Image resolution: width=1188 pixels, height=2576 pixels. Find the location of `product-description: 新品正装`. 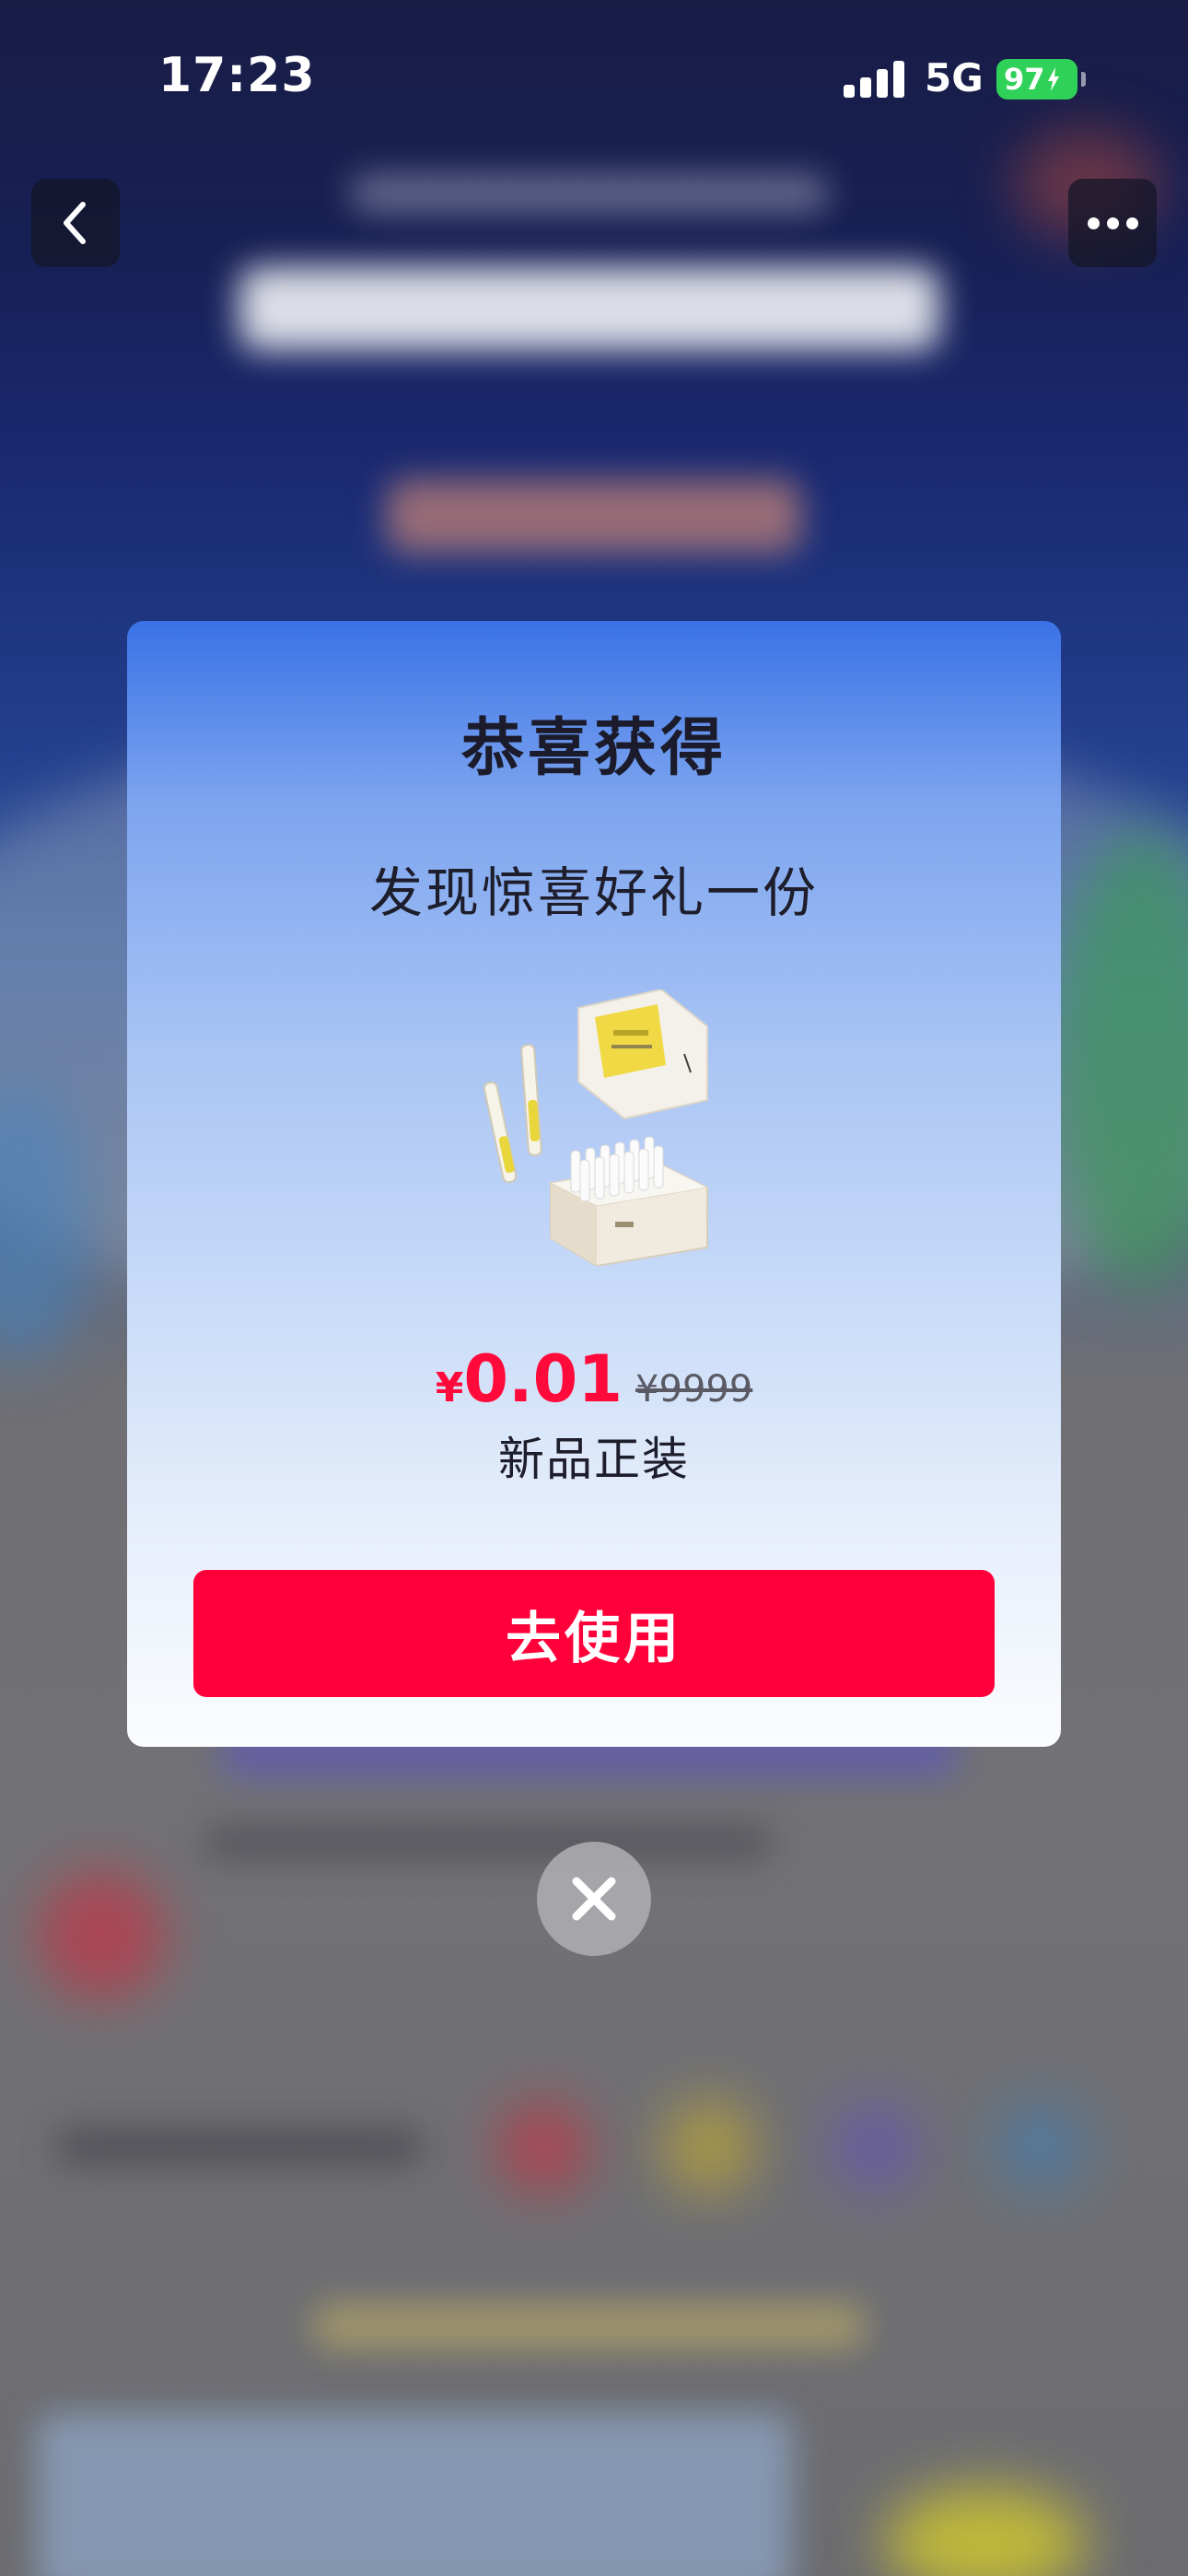

product-description: 新品正装 is located at coordinates (594, 1459).